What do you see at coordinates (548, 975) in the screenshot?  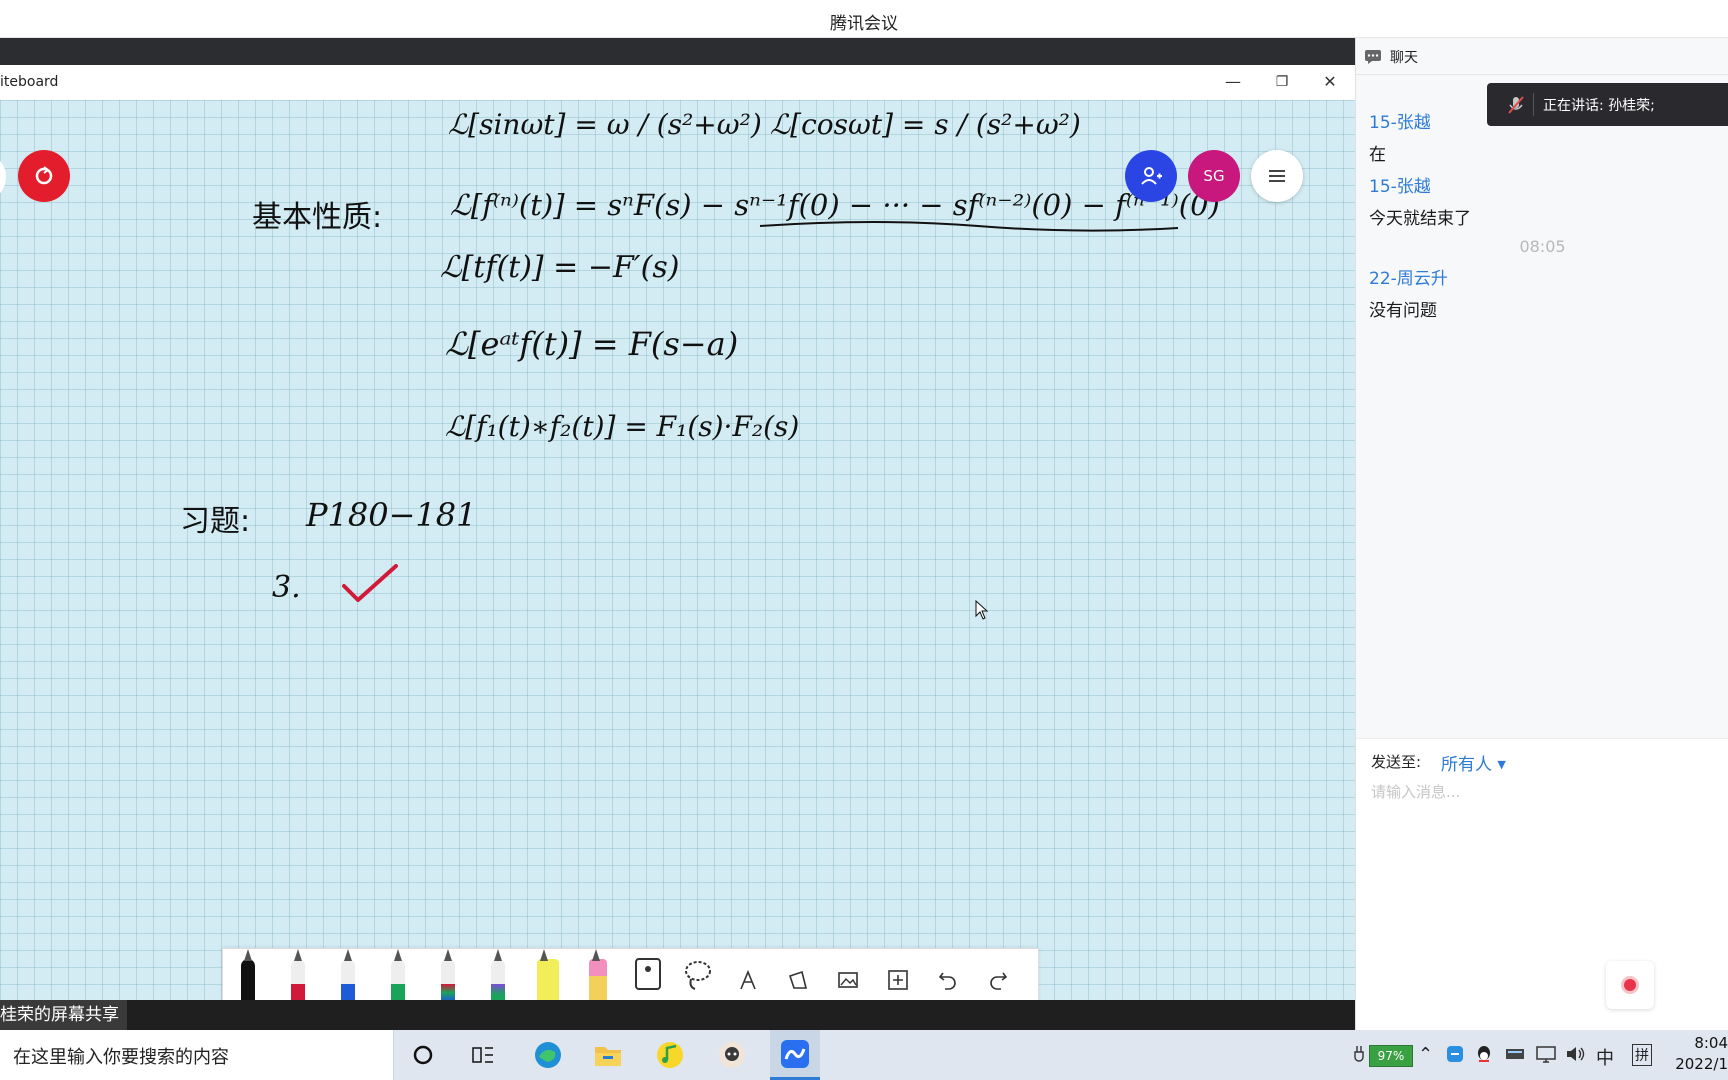 I see `highlighter-tool` at bounding box center [548, 975].